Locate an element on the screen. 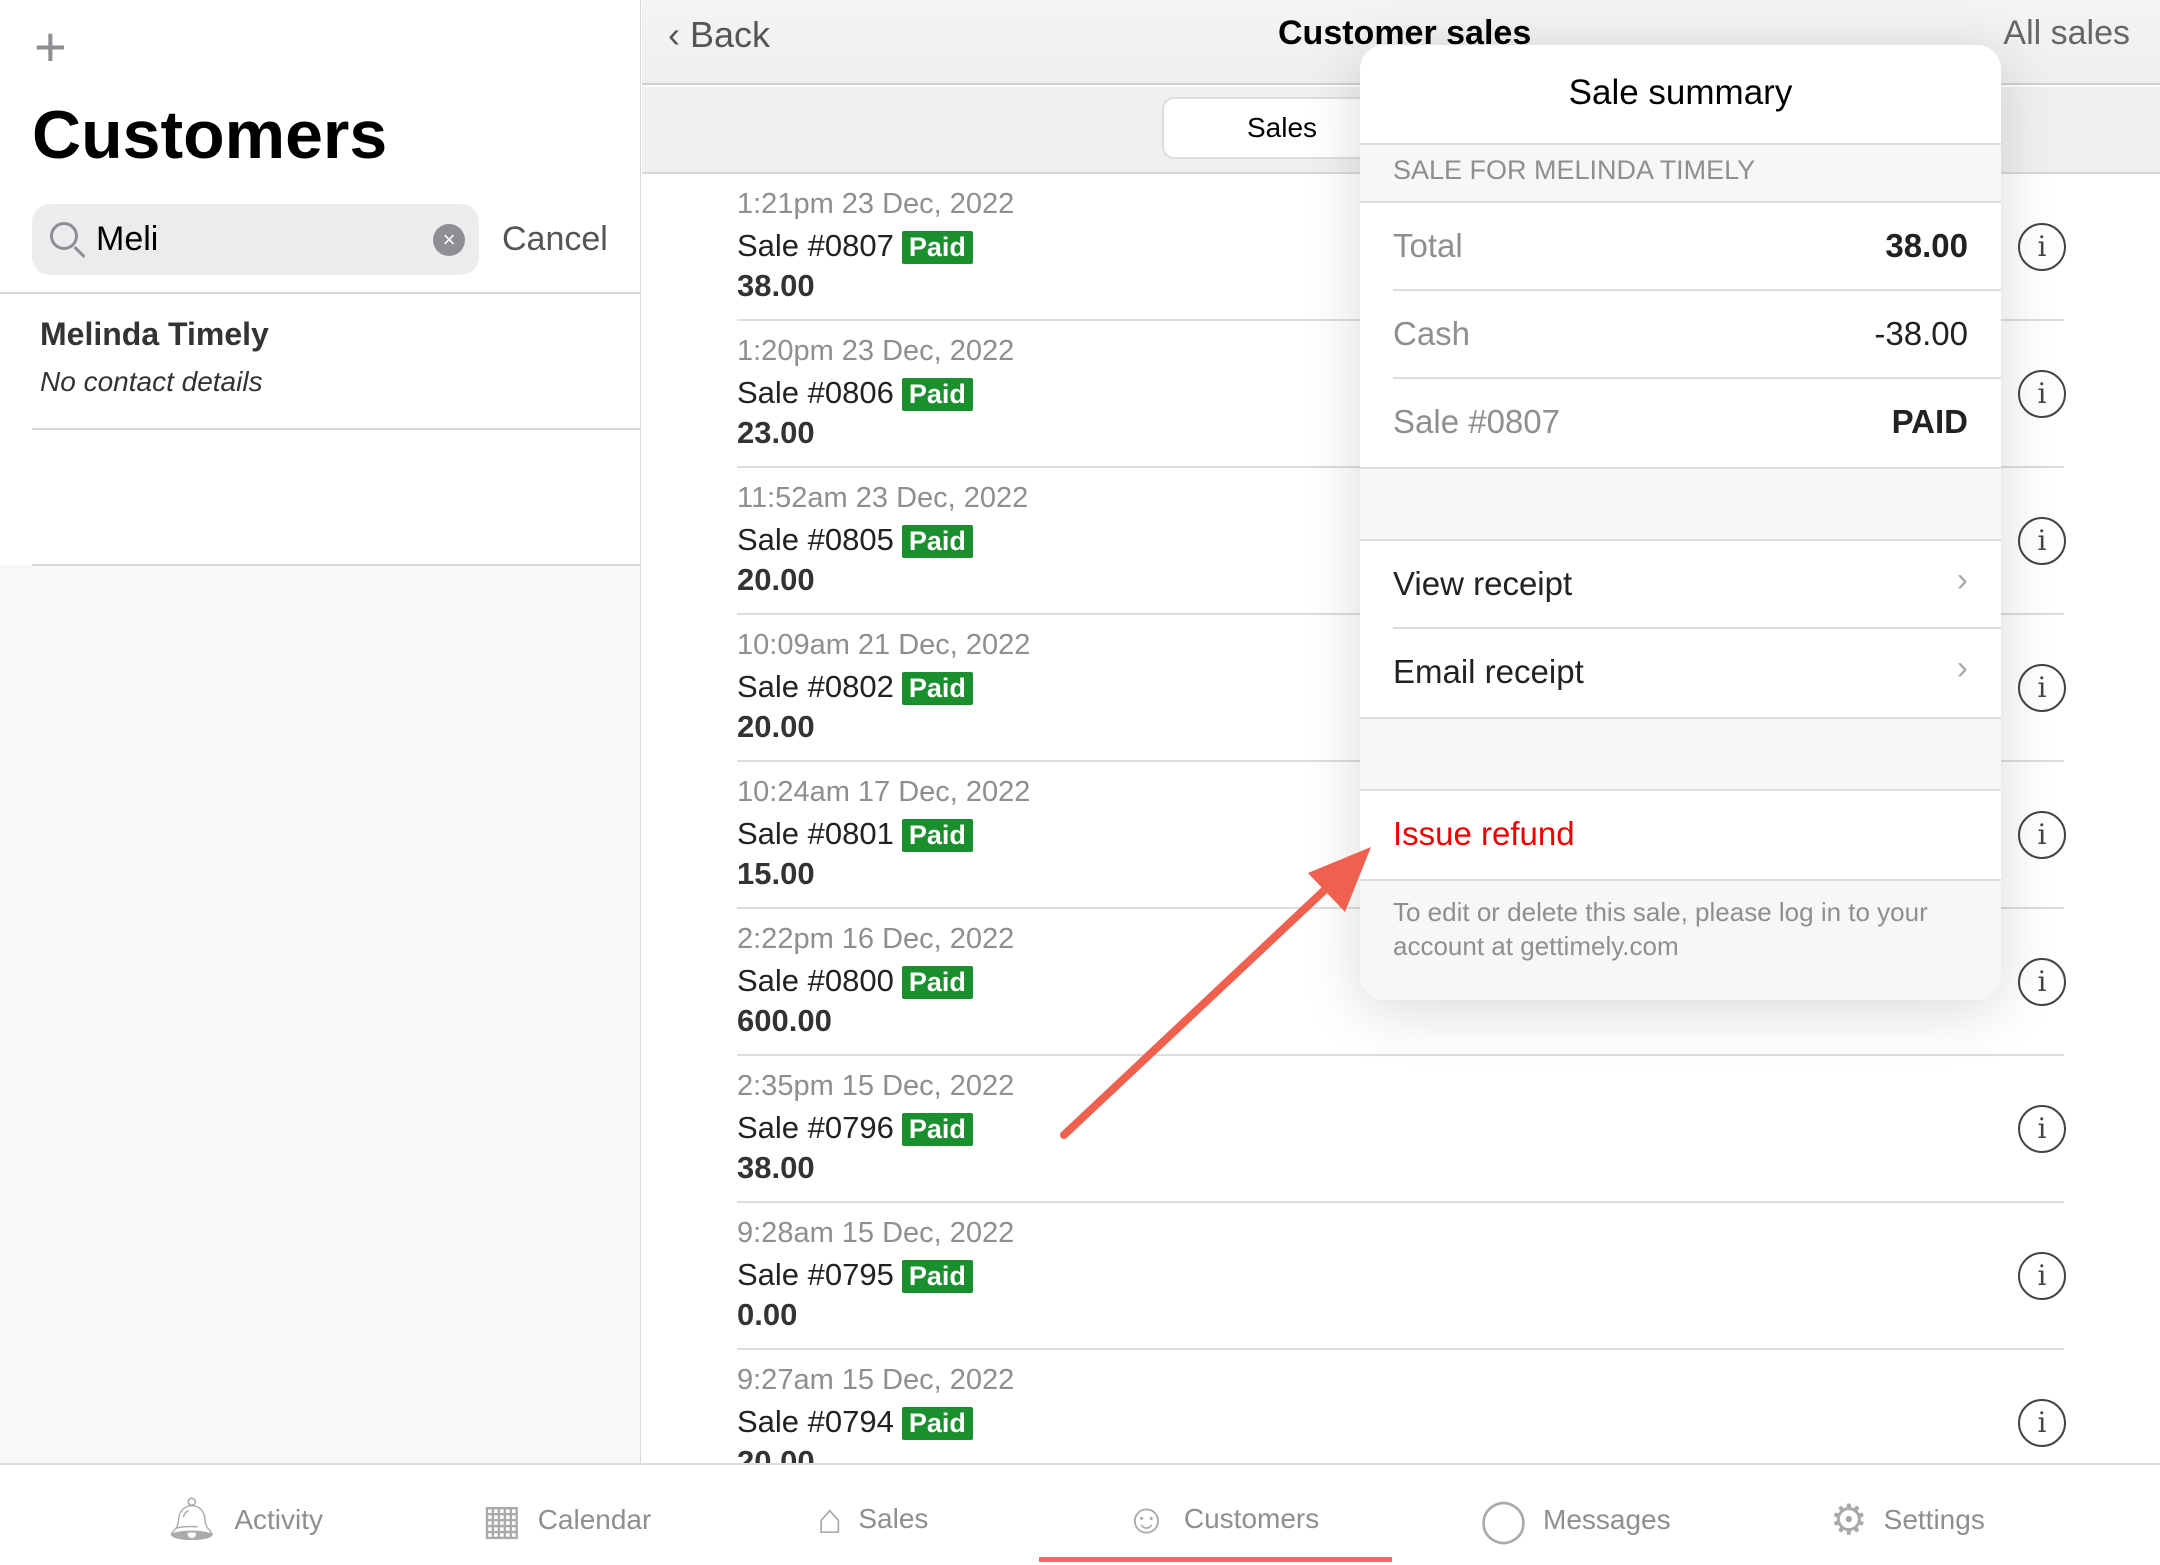  tag-icon: ⌂ is located at coordinates (830, 1518).